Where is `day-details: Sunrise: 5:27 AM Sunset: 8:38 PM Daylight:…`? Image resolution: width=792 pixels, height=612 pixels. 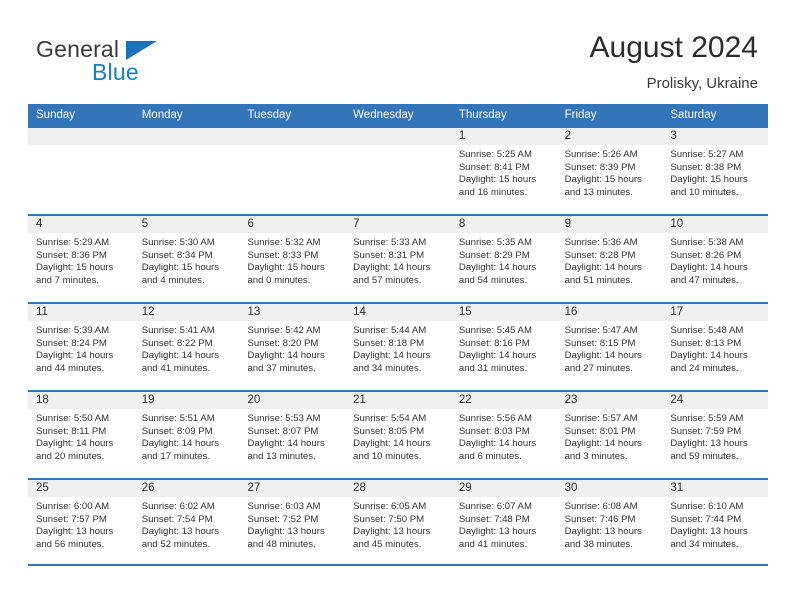
day-details: Sunrise: 5:27 AM Sunset: 8:38 PM Daylight:… is located at coordinates (715, 172).